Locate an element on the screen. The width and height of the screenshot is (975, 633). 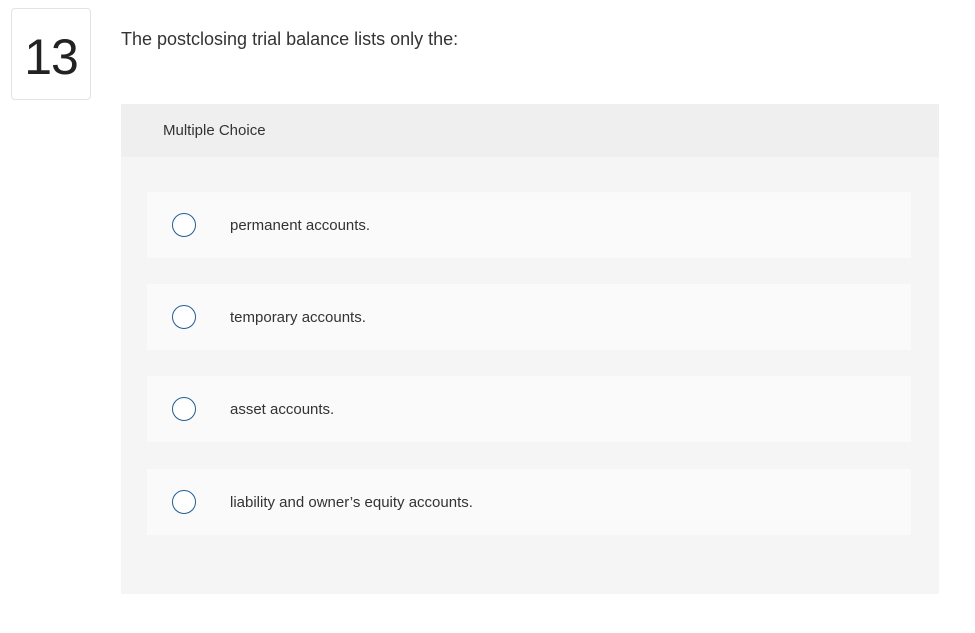
answer-option-1: permanent accounts. is located at coordinates (529, 225).